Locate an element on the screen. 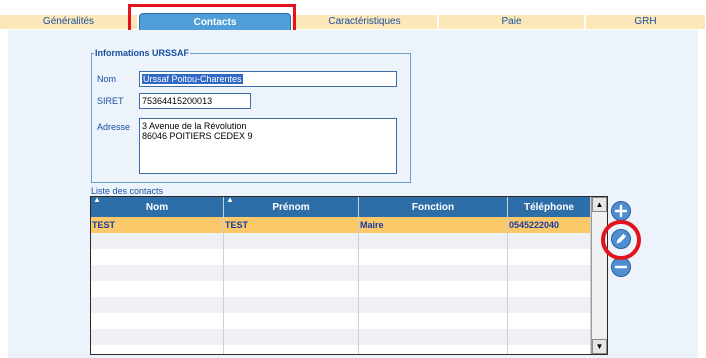  tab-grh: GRH is located at coordinates (646, 22).